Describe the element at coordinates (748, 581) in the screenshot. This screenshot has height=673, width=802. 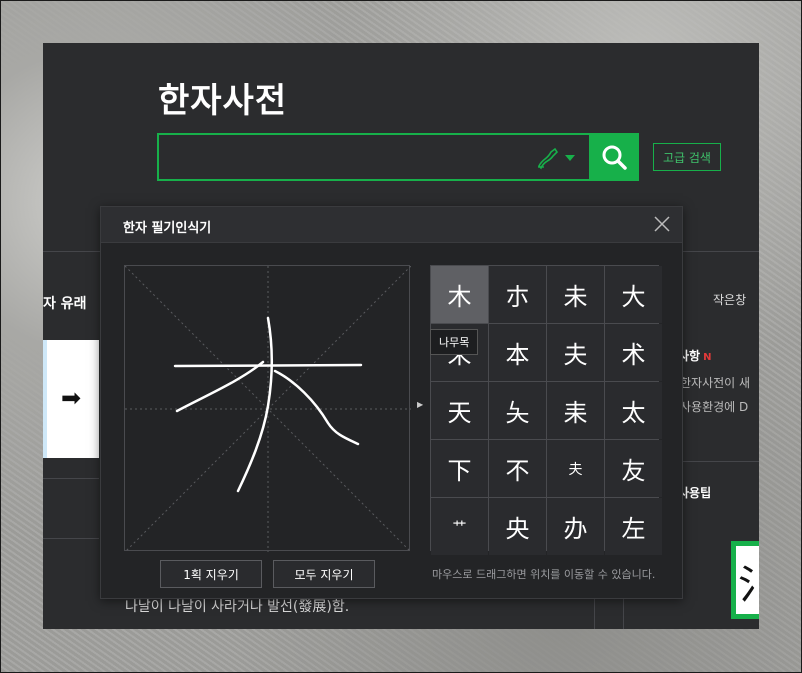
I see `tips-banner-glyph: 氵` at that location.